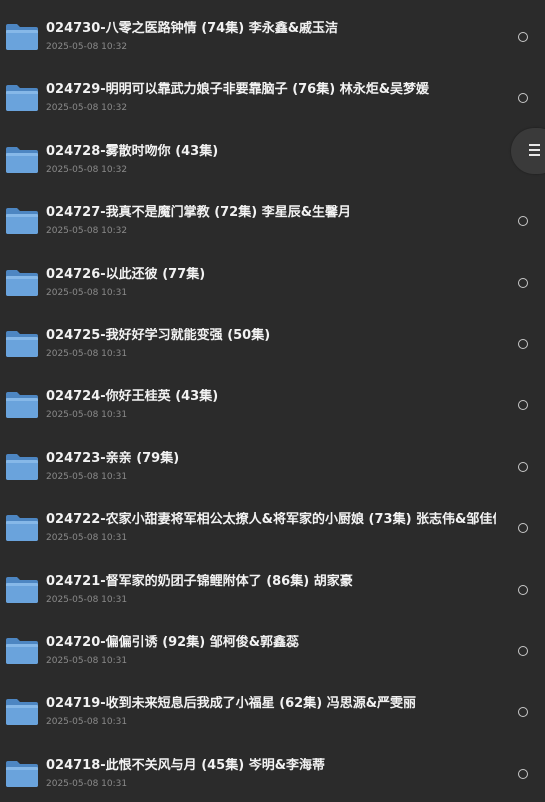 The height and width of the screenshot is (802, 545). What do you see at coordinates (231, 704) in the screenshot?
I see `file-name: 024719-收到未来短息后我成了小福星 (62集) 冯思源&严雯丽` at bounding box center [231, 704].